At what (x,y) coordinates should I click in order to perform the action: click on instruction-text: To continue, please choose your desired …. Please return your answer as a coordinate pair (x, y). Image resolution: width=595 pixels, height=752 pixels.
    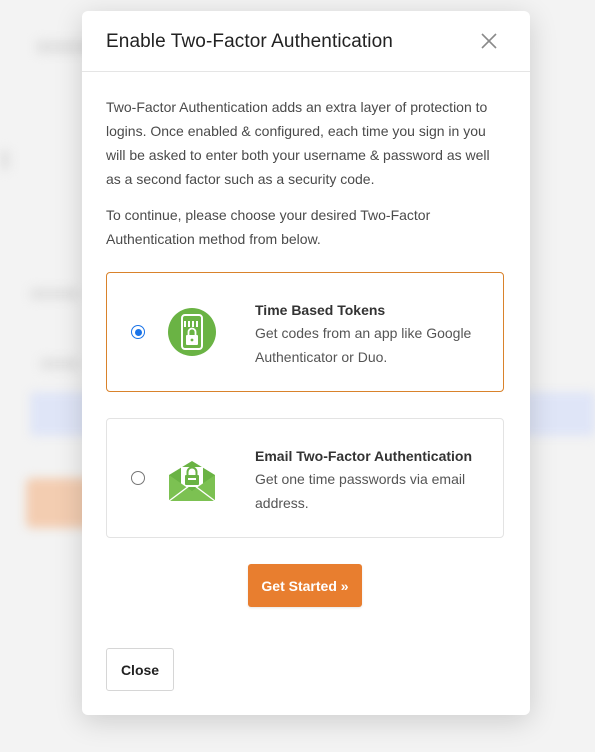
    Looking at the image, I should click on (268, 227).